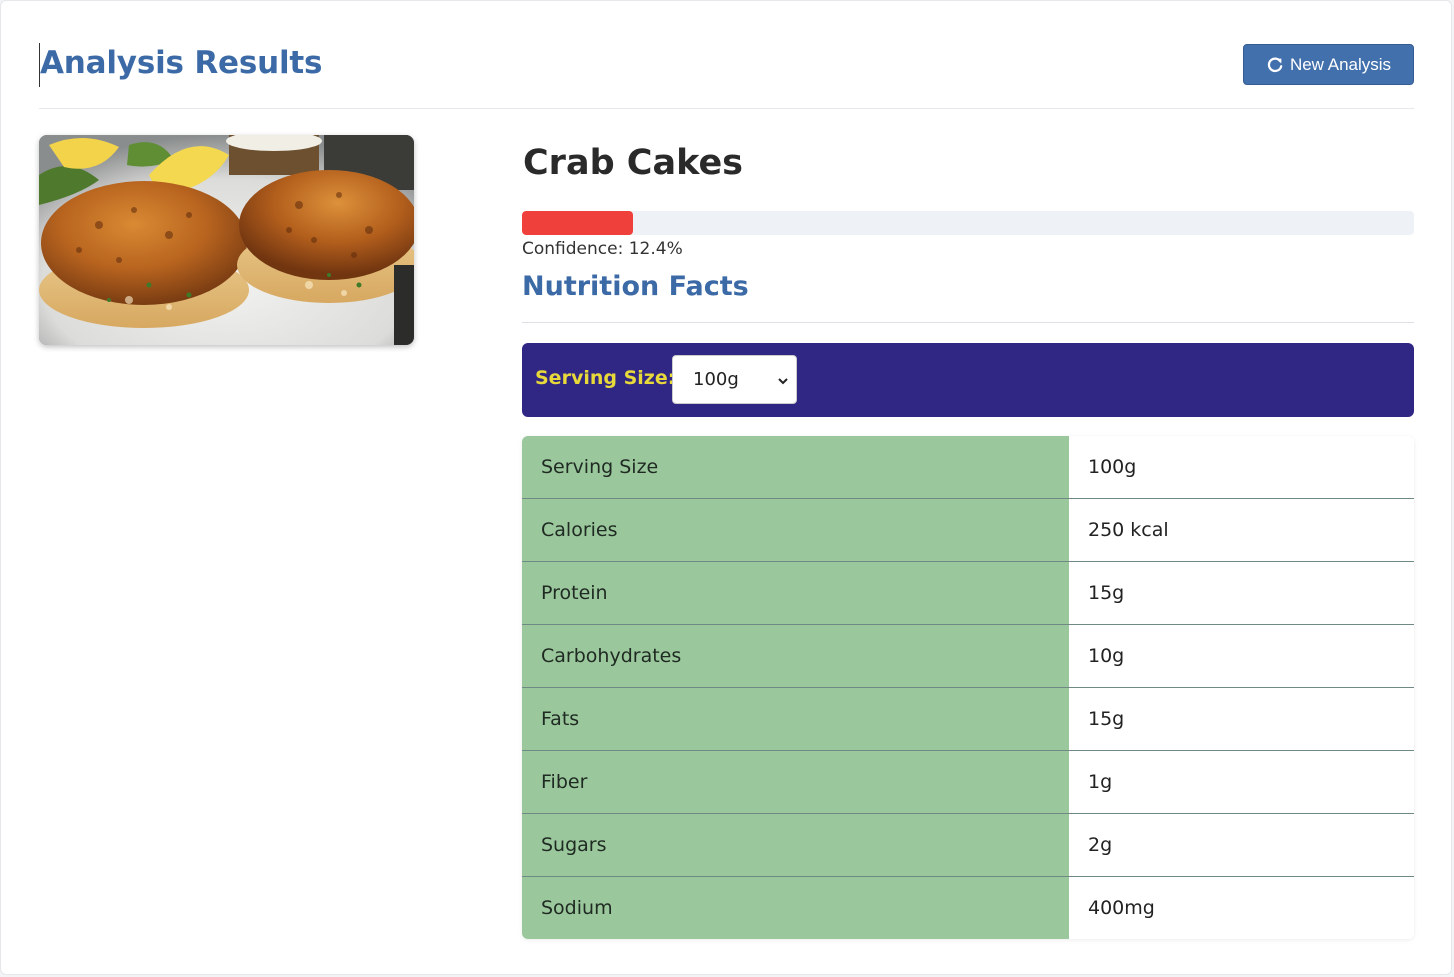  I want to click on table-row: Protein 15g, so click(968, 593).